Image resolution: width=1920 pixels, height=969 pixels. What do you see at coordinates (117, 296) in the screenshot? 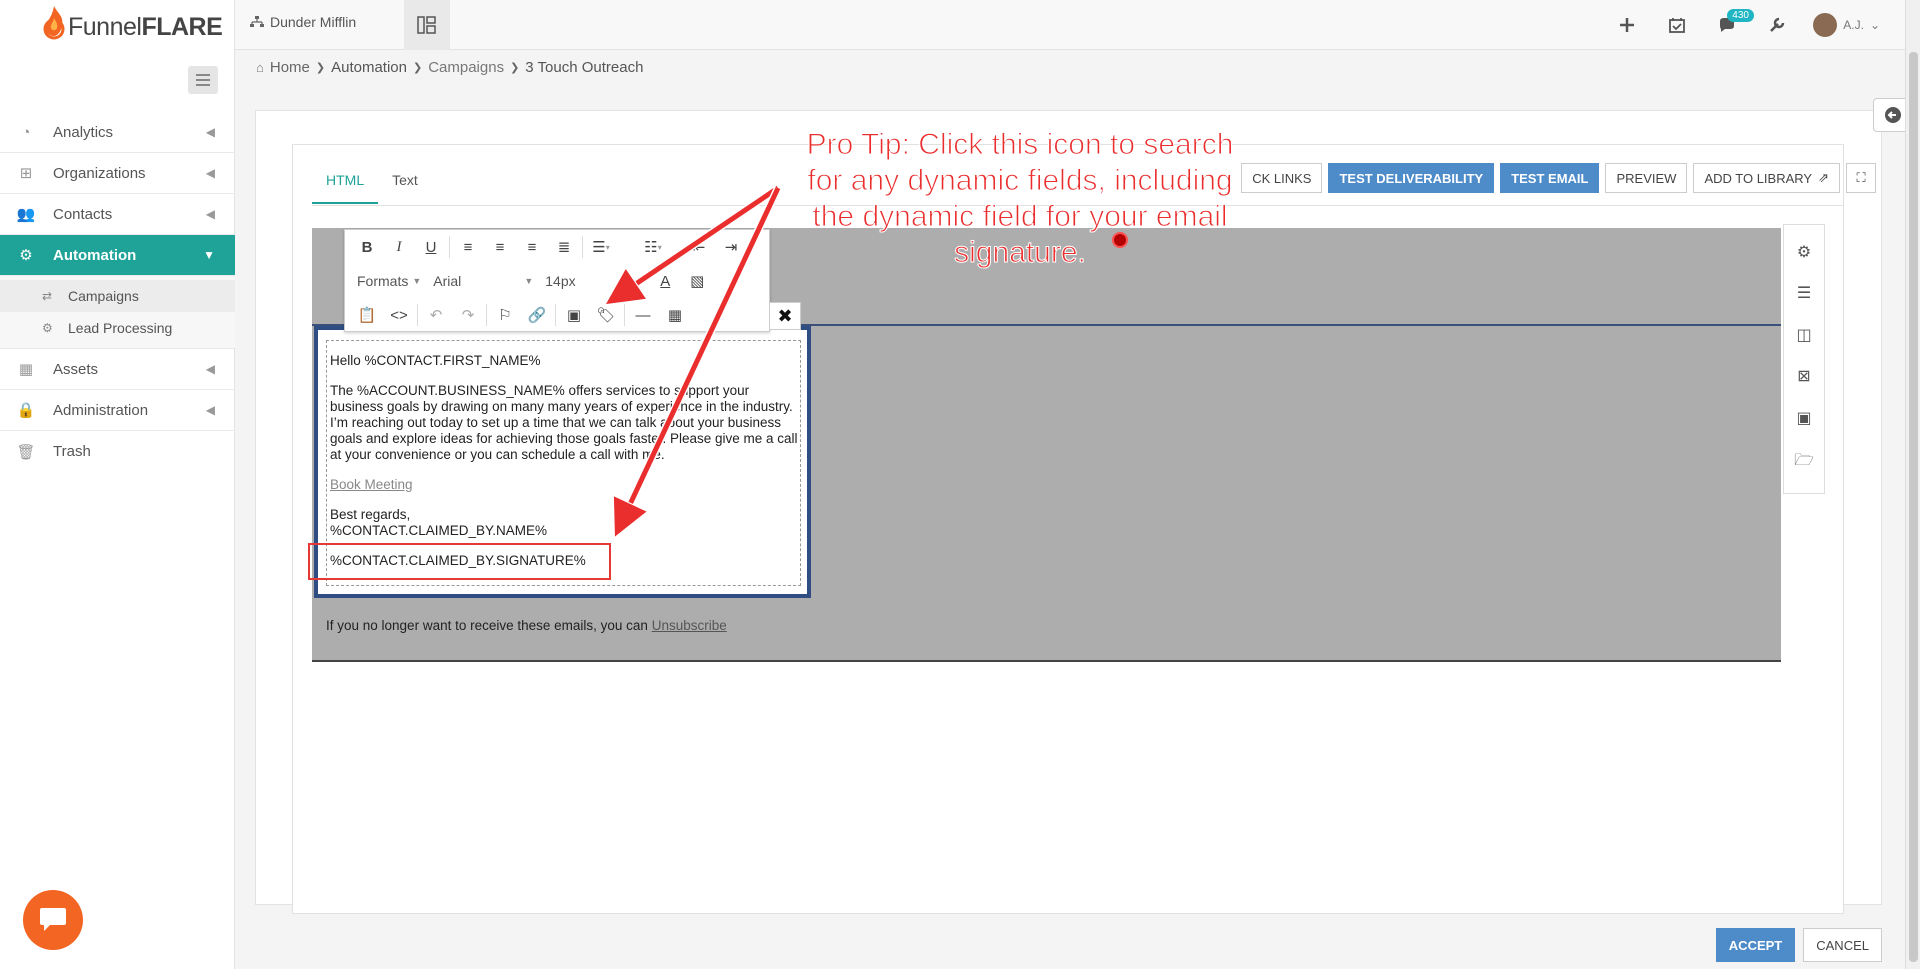
I see `sidebar-item-campaigns: ⇄ Campaigns` at bounding box center [117, 296].